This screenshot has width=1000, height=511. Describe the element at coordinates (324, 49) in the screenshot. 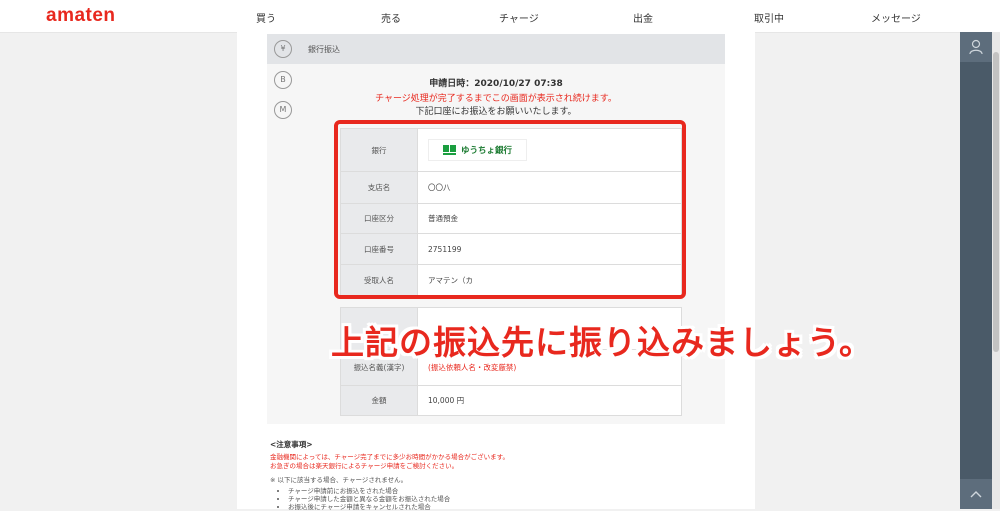

I see `section-title: 銀行振込` at that location.